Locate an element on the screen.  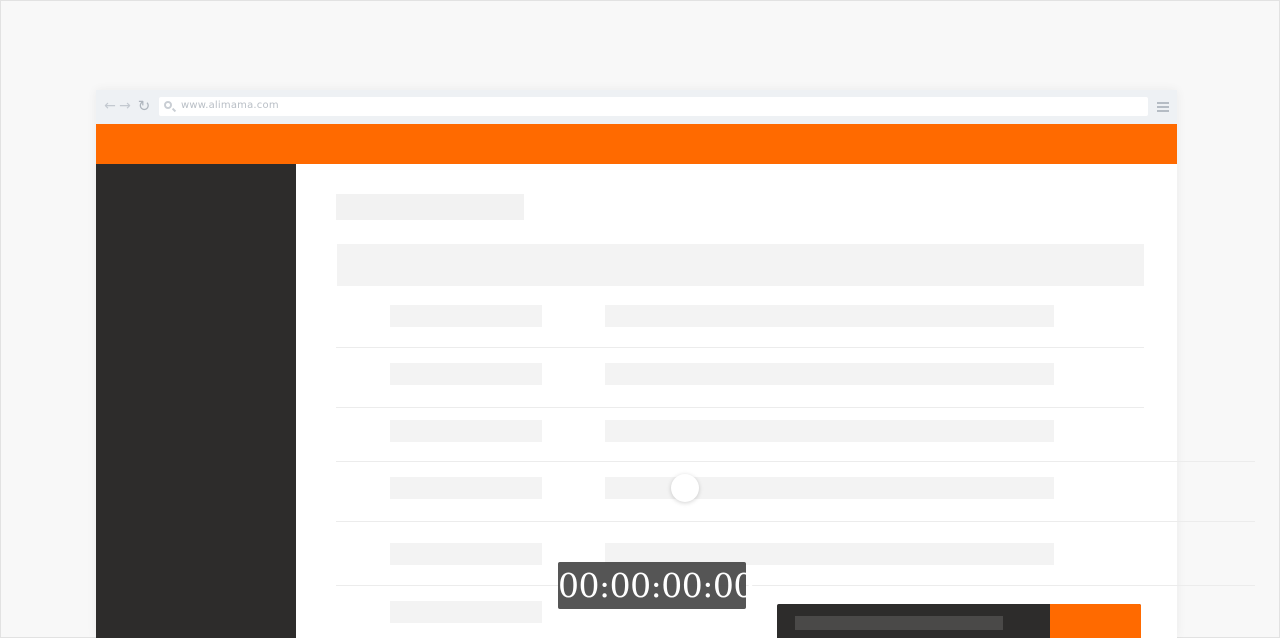
address-bar: www.alimama.com is located at coordinates (653, 106).